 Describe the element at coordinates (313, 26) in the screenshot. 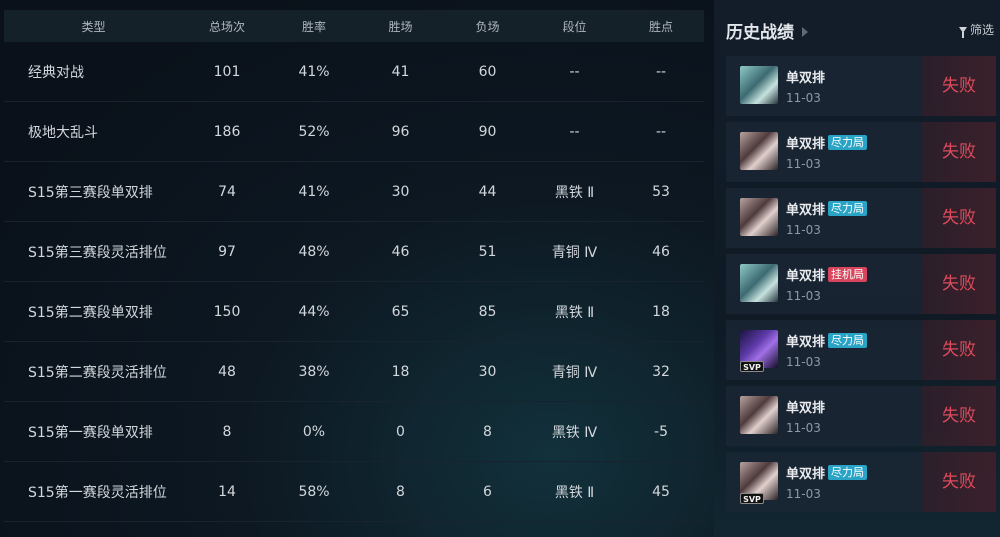

I see `header-winrate: 胜率` at that location.